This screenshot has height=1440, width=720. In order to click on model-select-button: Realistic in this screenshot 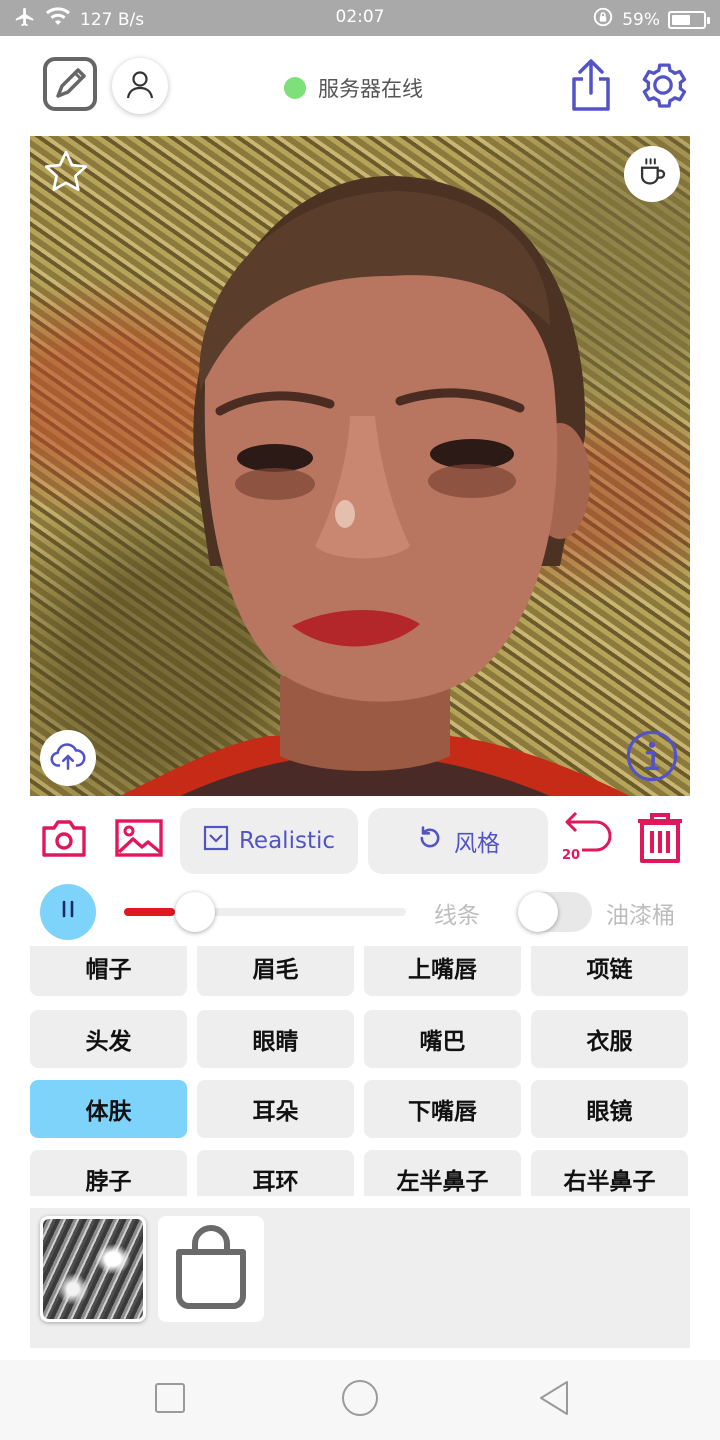, I will do `click(269, 841)`.